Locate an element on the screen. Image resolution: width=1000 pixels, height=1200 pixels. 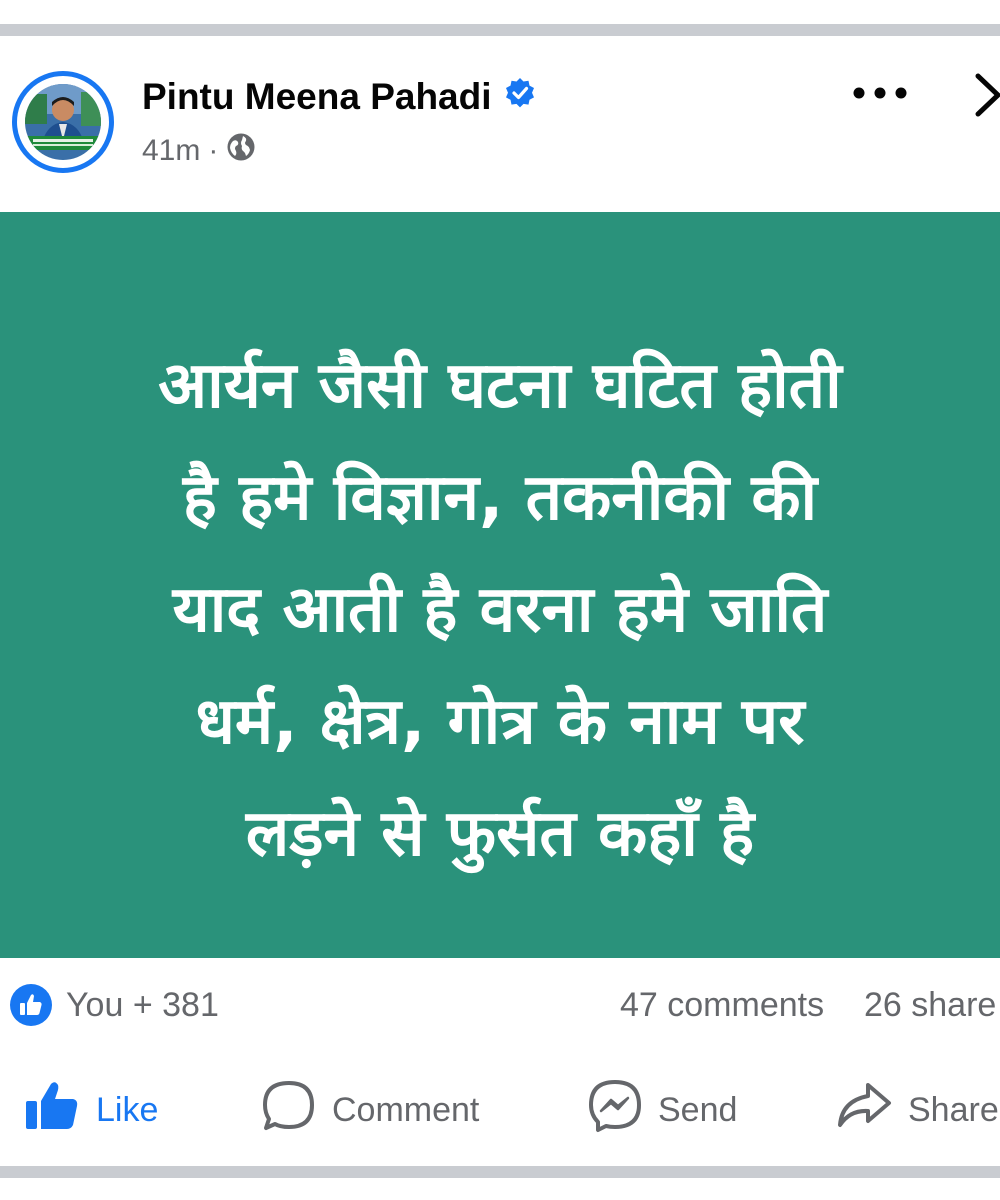
globe-icon is located at coordinates (241, 151).